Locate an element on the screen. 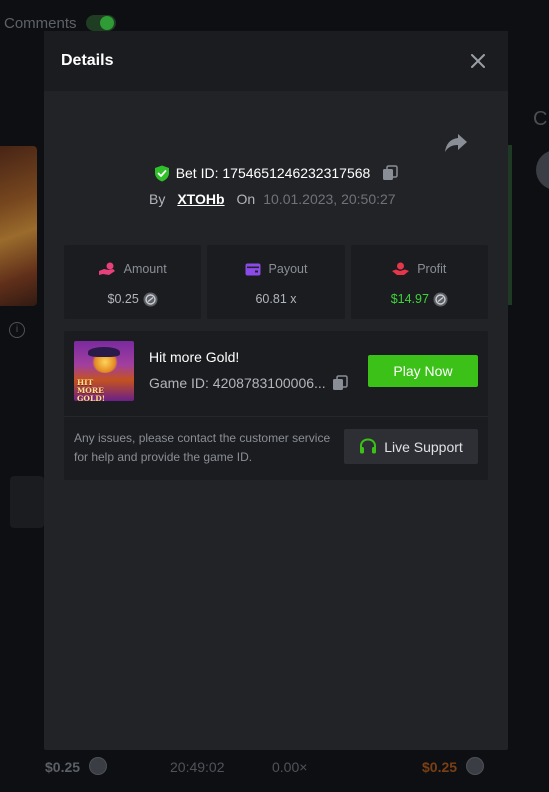  stat-value: 60.81 x is located at coordinates (276, 299).